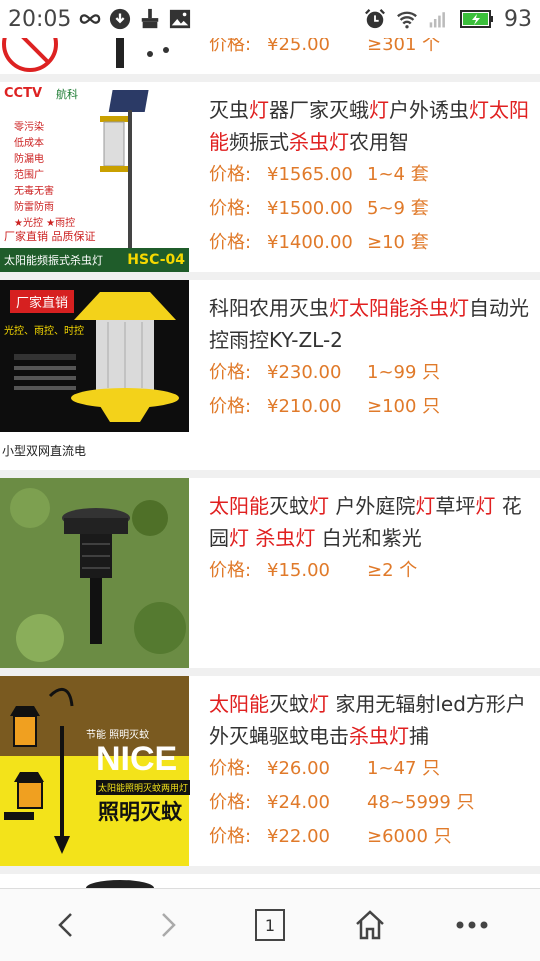 This screenshot has height=961, width=540. What do you see at coordinates (325, 768) in the screenshot?
I see `price-row: 价格: ¥26.00 1~47 只` at bounding box center [325, 768].